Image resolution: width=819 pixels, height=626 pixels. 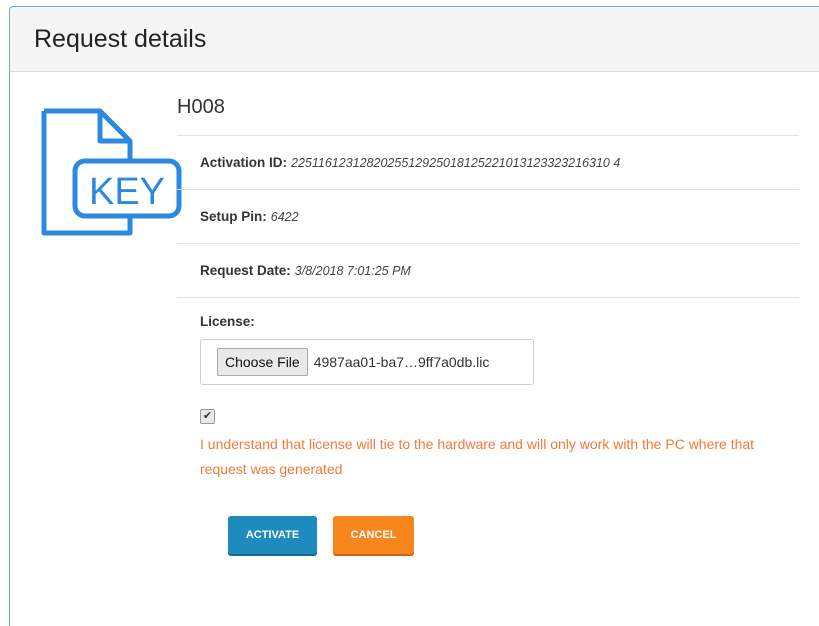 What do you see at coordinates (373, 535) in the screenshot?
I see `cancel-button: CANCEL` at bounding box center [373, 535].